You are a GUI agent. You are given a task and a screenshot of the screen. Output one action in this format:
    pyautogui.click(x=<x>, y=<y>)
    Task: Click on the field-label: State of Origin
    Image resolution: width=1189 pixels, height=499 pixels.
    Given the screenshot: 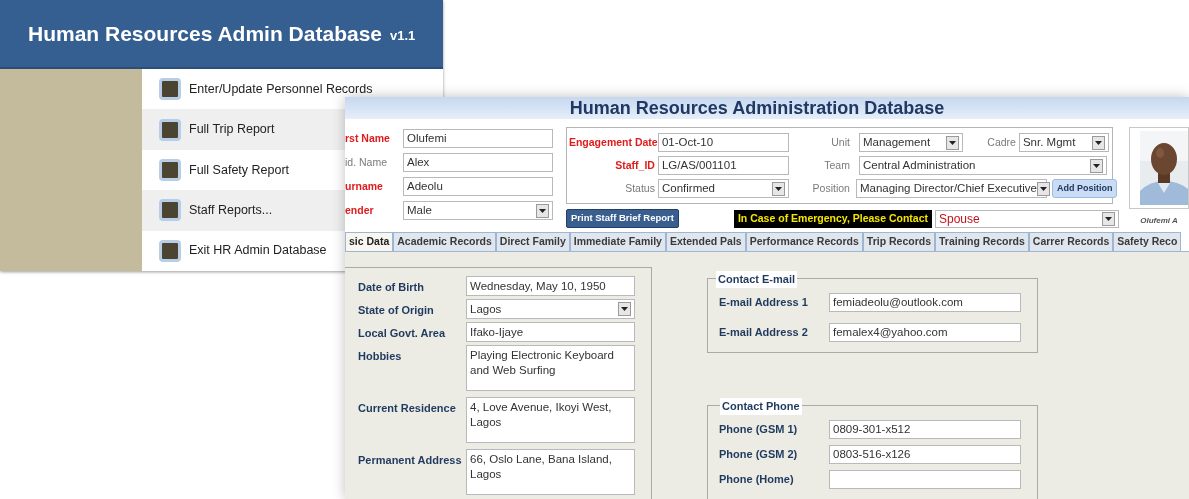 What is the action you would take?
    pyautogui.click(x=396, y=310)
    